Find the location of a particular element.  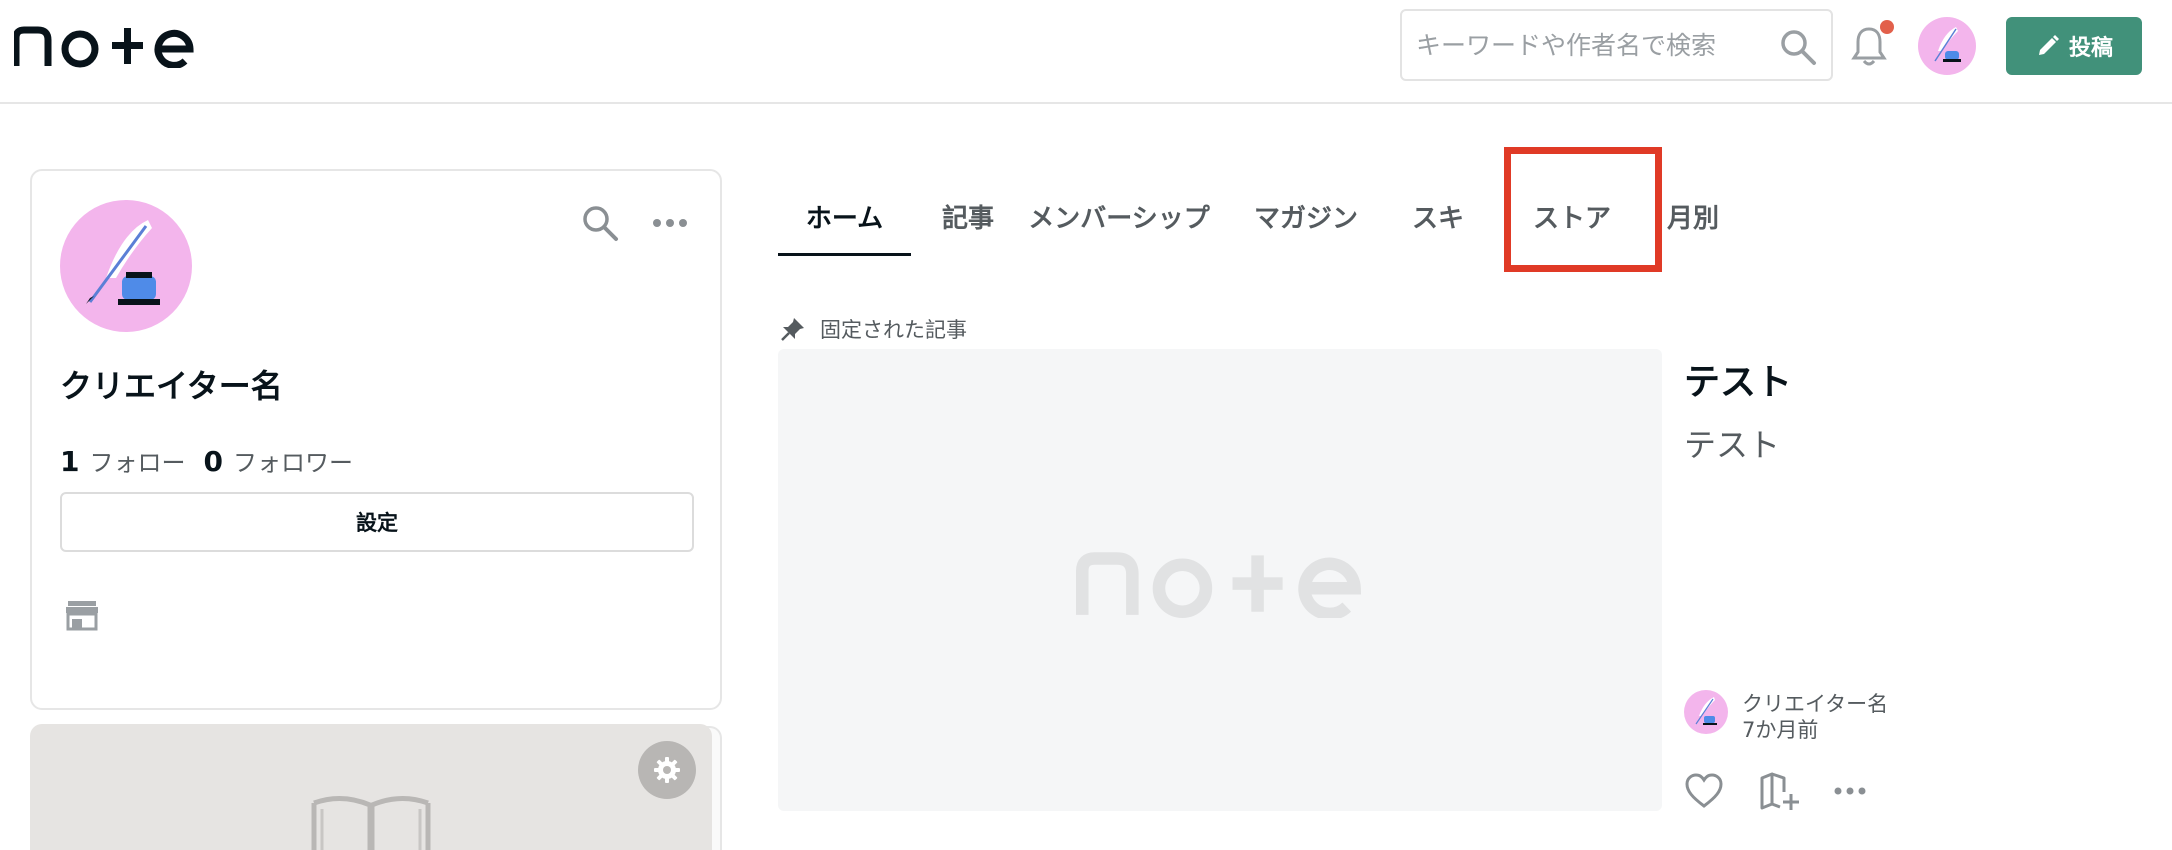

follow-count: 1 is located at coordinates (70, 461).